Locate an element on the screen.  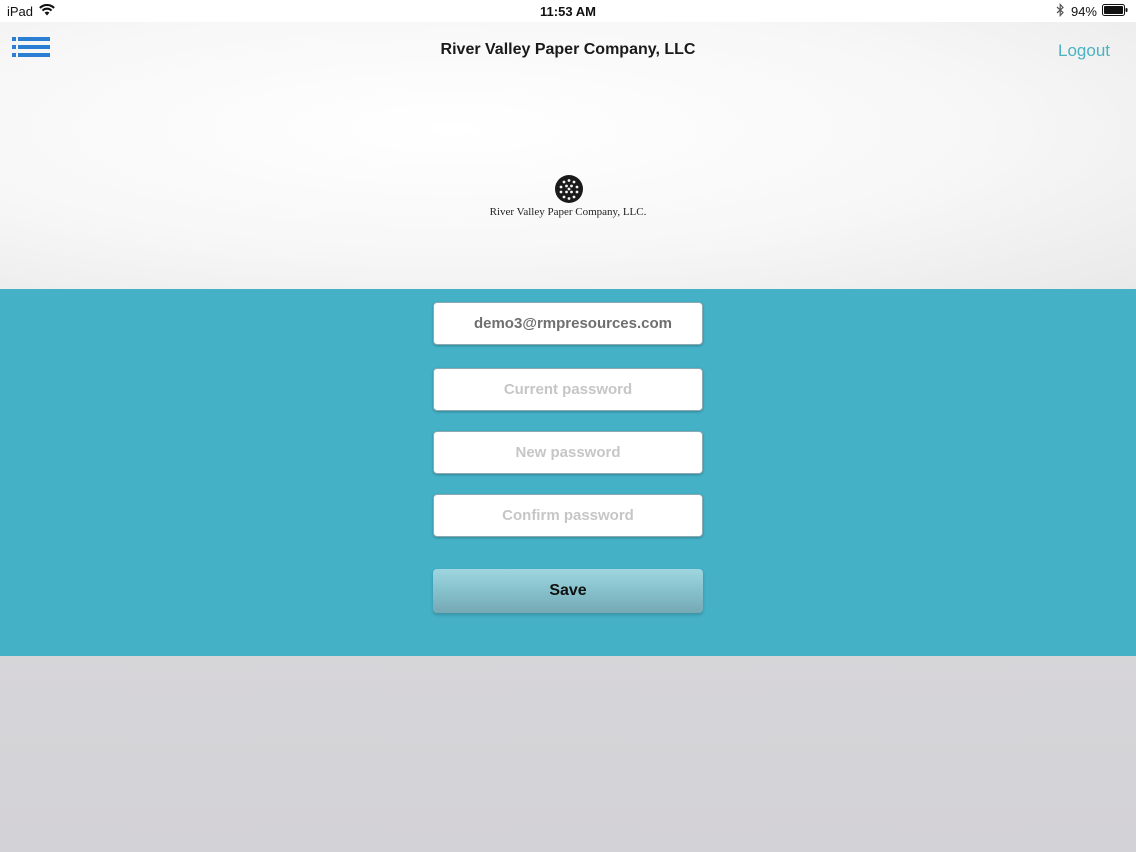
new-password-field is located at coordinates (568, 452).